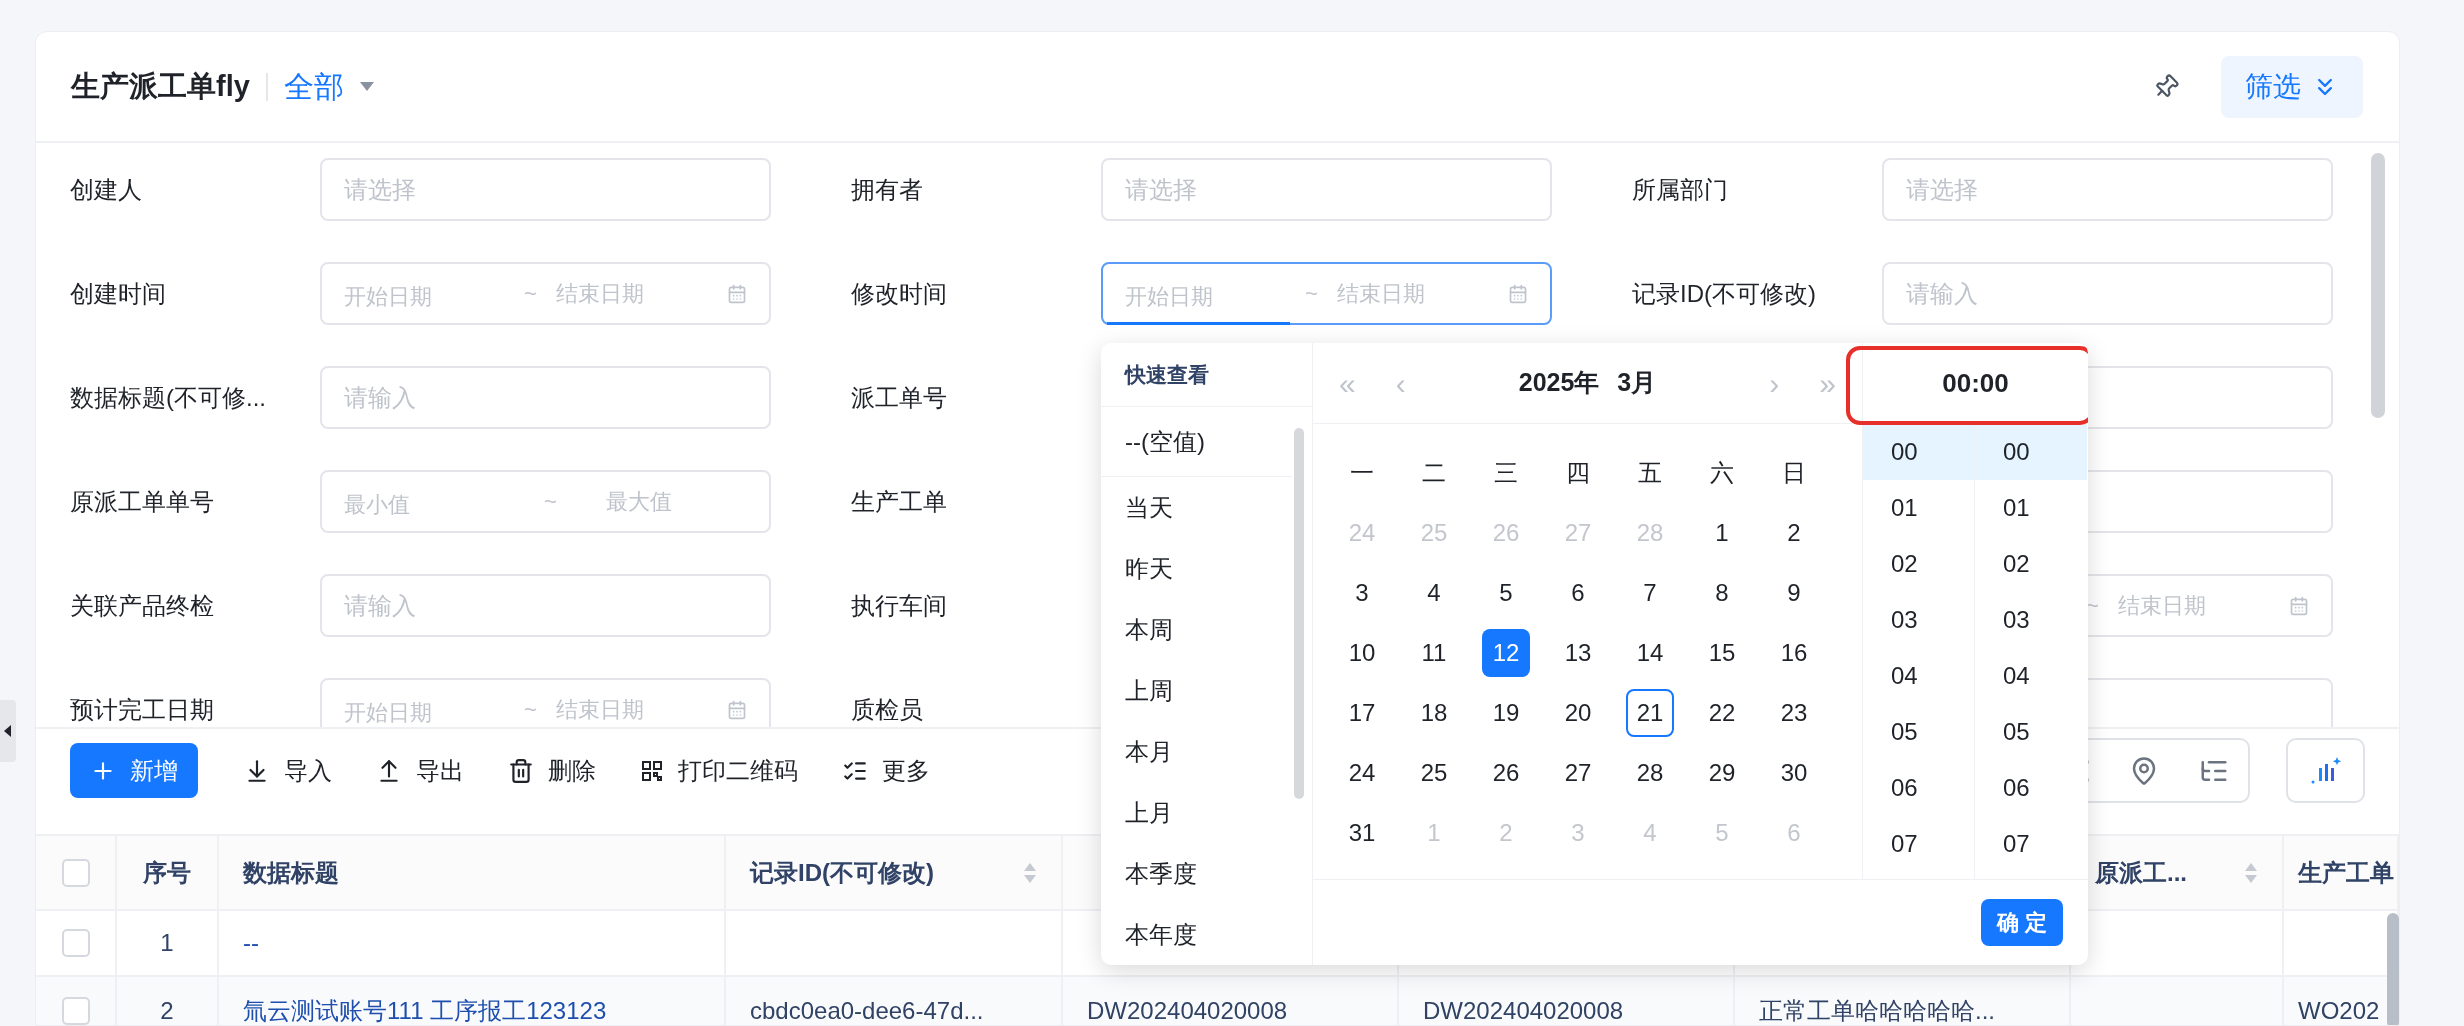 This screenshot has height=1026, width=2464. What do you see at coordinates (1434, 653) in the screenshot?
I see `calendar-day: 11` at bounding box center [1434, 653].